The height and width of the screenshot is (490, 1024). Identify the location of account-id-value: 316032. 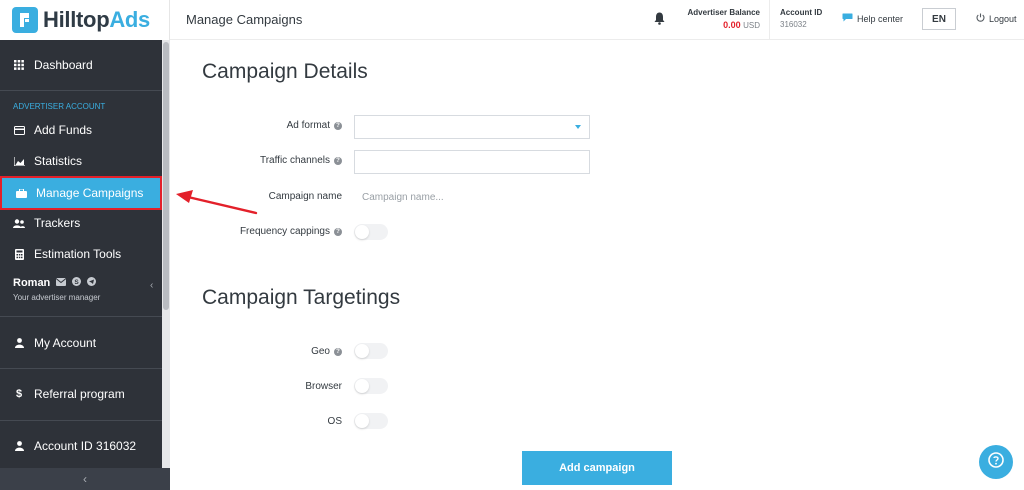
(793, 24).